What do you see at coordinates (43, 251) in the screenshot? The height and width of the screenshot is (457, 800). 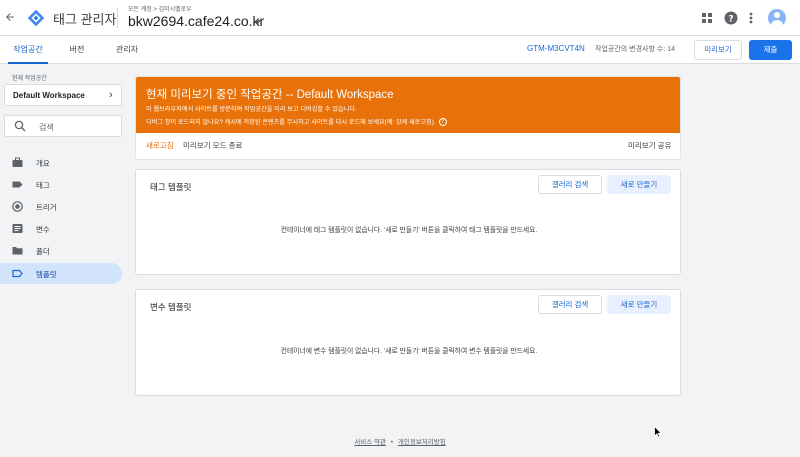 I see `sidebar-item-label: 폴더` at bounding box center [43, 251].